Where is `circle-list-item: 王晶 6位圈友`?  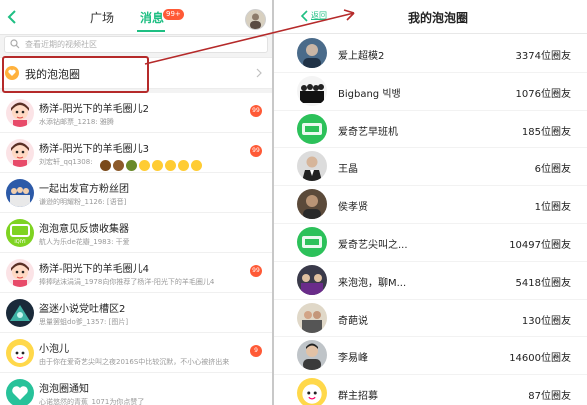 circle-list-item: 王晶 6位圈友 is located at coordinates (430, 167).